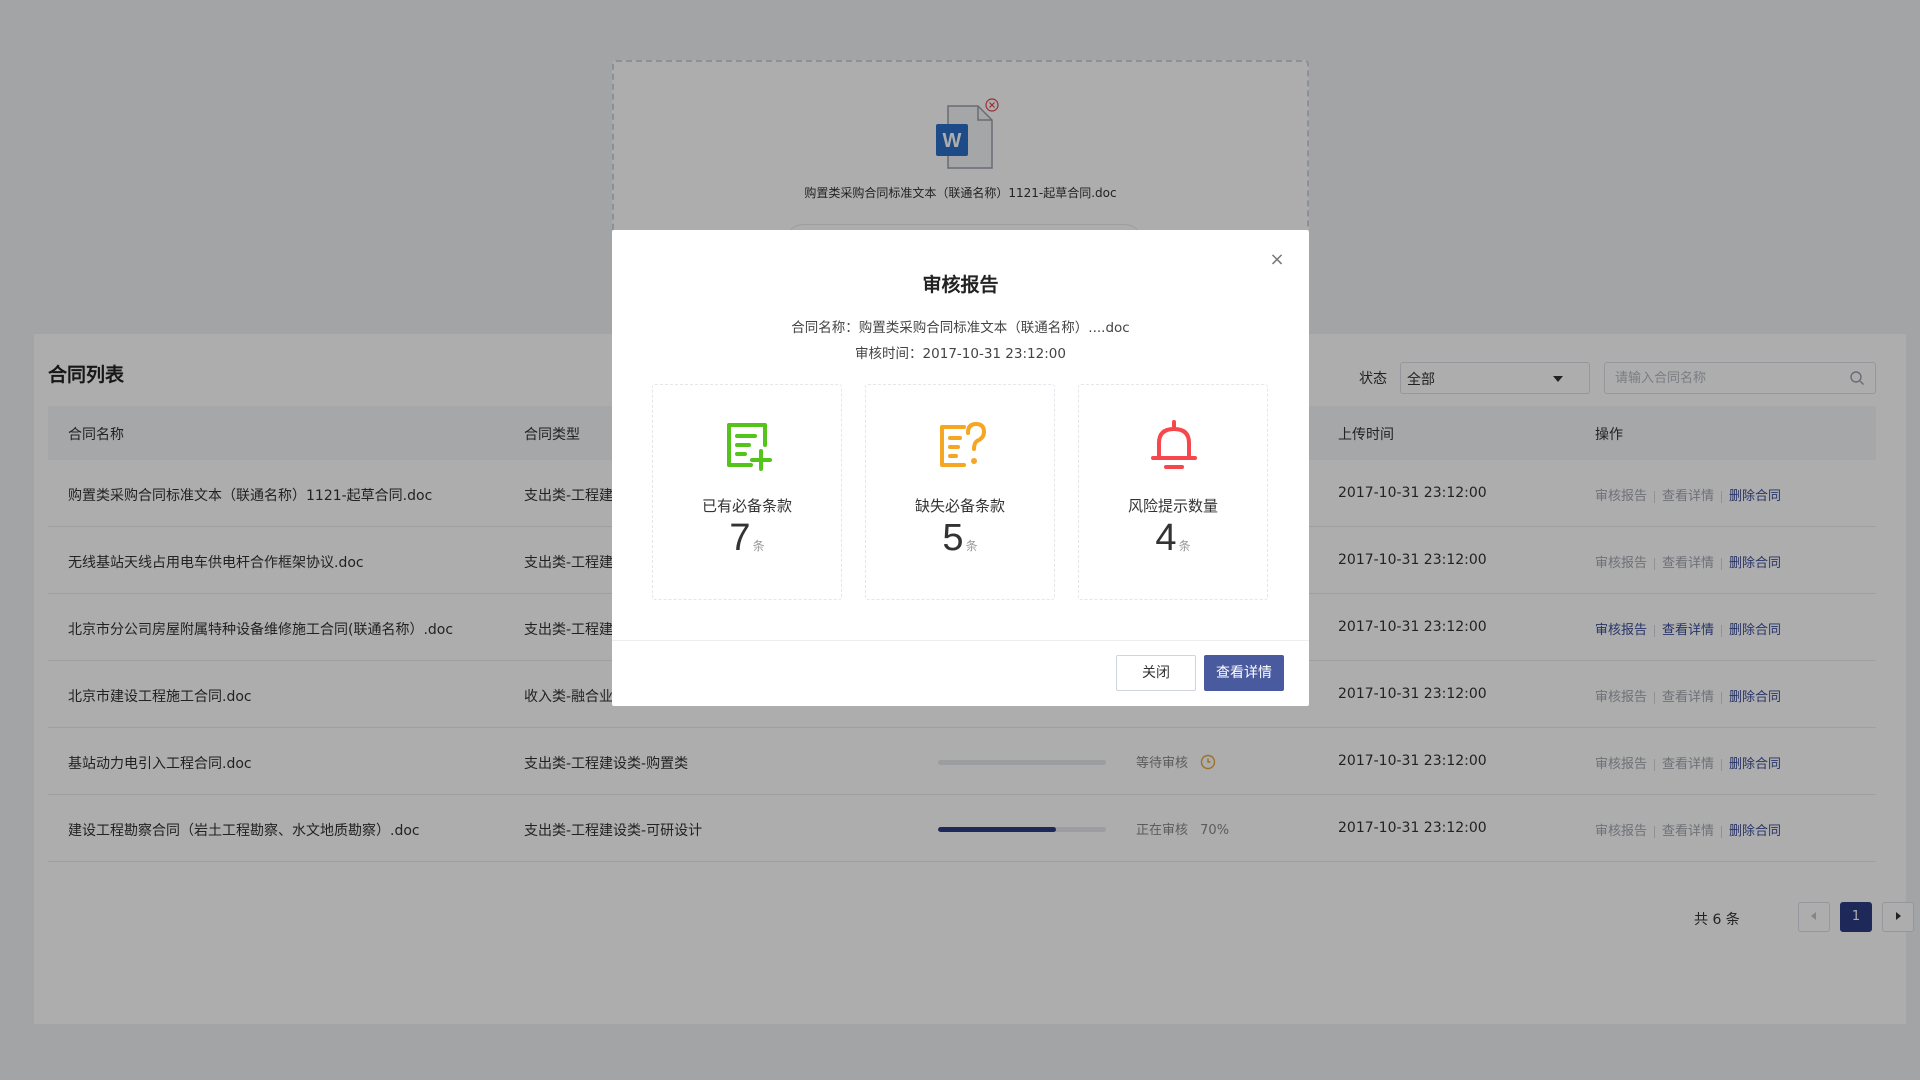 The image size is (1920, 1080). Describe the element at coordinates (1156, 673) in the screenshot. I see `close-button: 关闭` at that location.